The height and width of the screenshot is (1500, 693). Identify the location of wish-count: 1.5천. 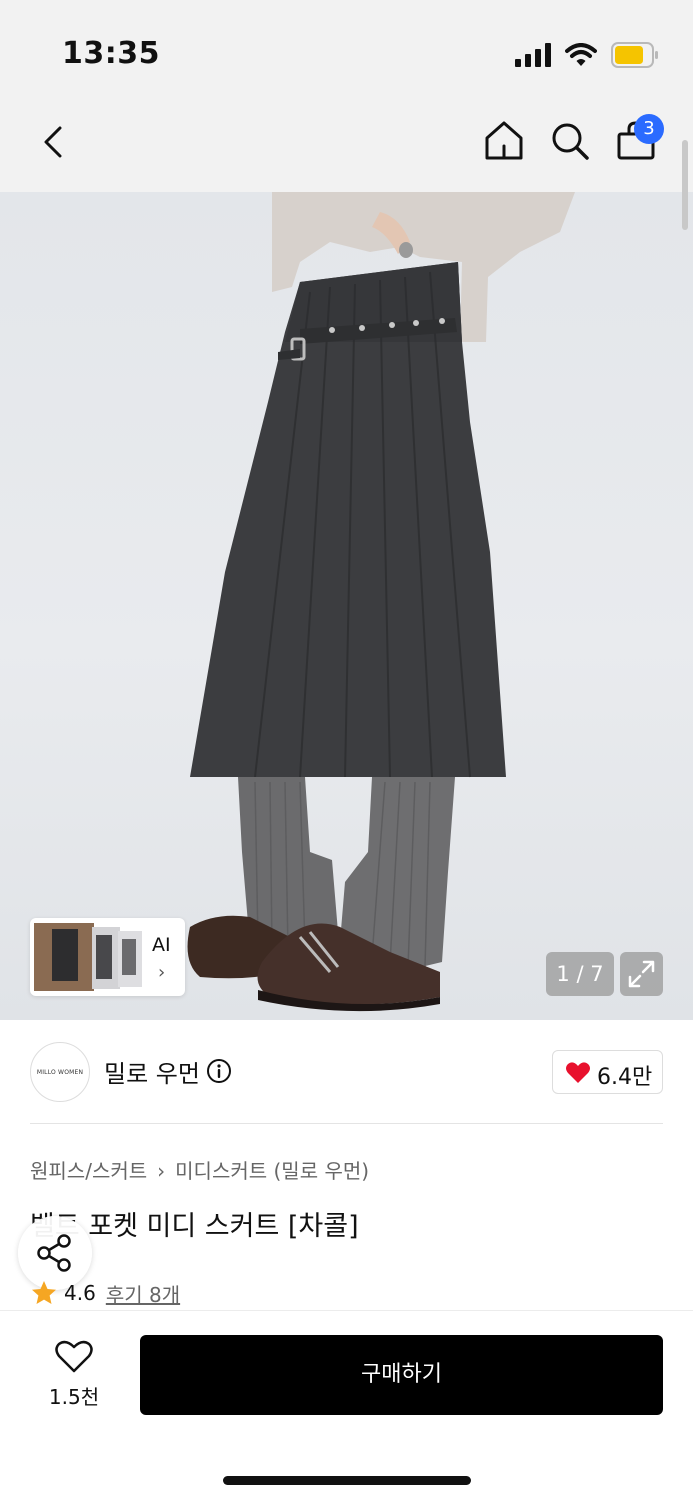
(74, 1397).